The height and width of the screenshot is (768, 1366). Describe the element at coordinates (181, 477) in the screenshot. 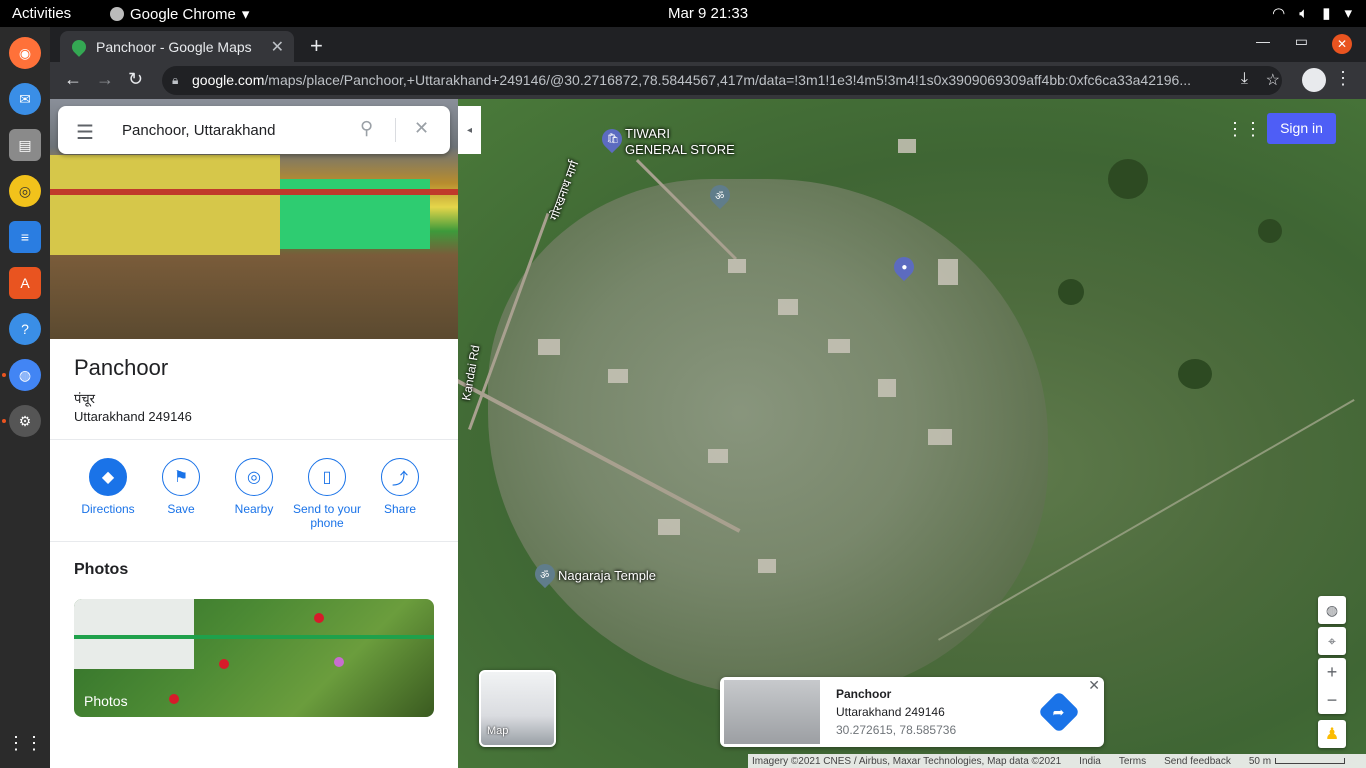

I see `bookmark-icon: ⚑` at that location.